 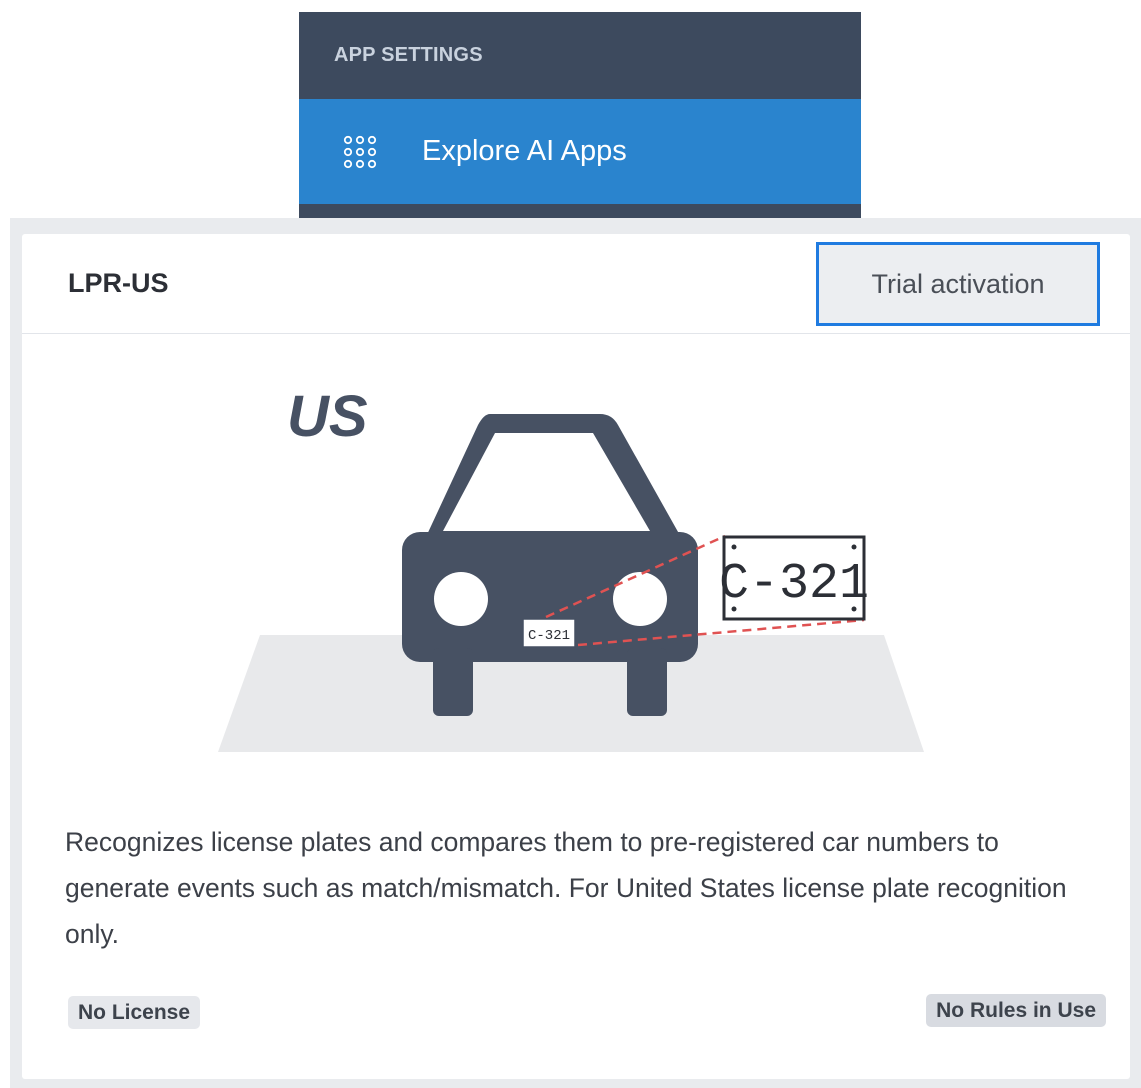 I want to click on menu-item-label: Explore AI Apps, so click(x=524, y=151).